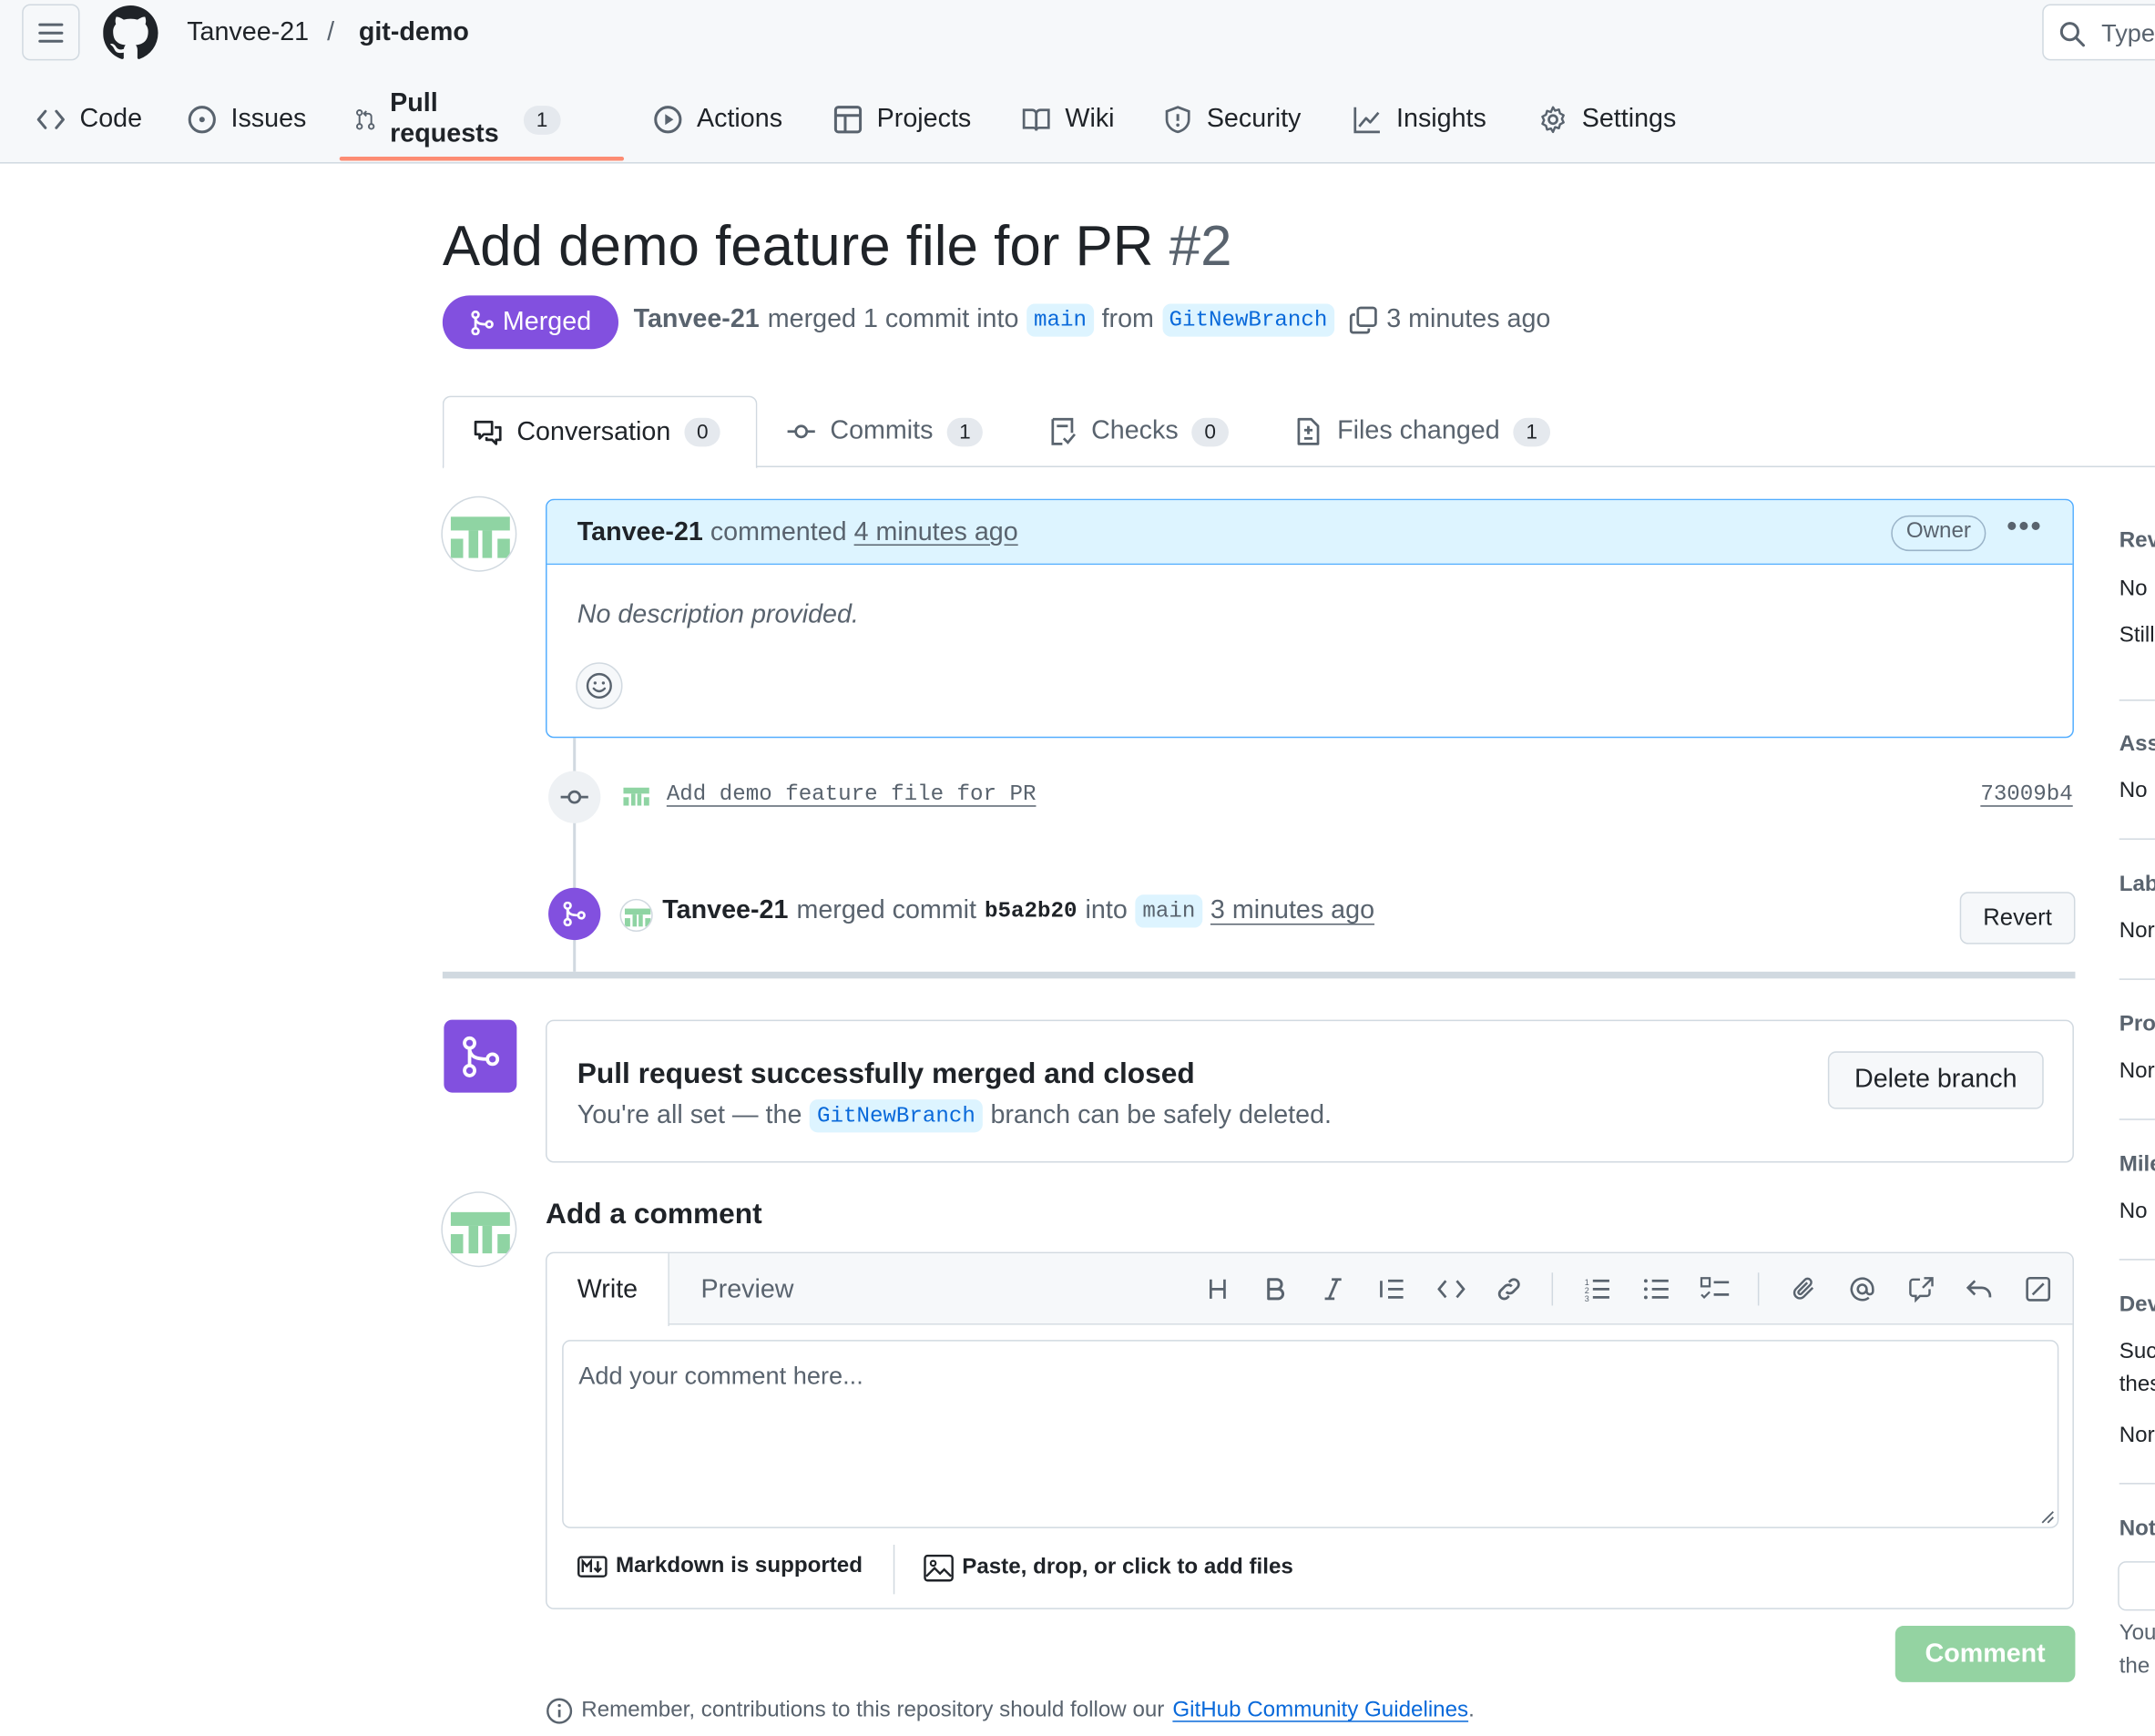  I want to click on nav-label: Wiki, so click(1090, 119).